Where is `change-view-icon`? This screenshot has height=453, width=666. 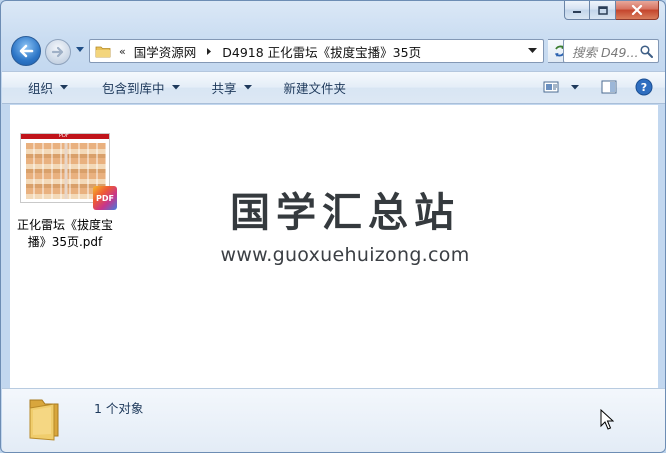 change-view-icon is located at coordinates (551, 87).